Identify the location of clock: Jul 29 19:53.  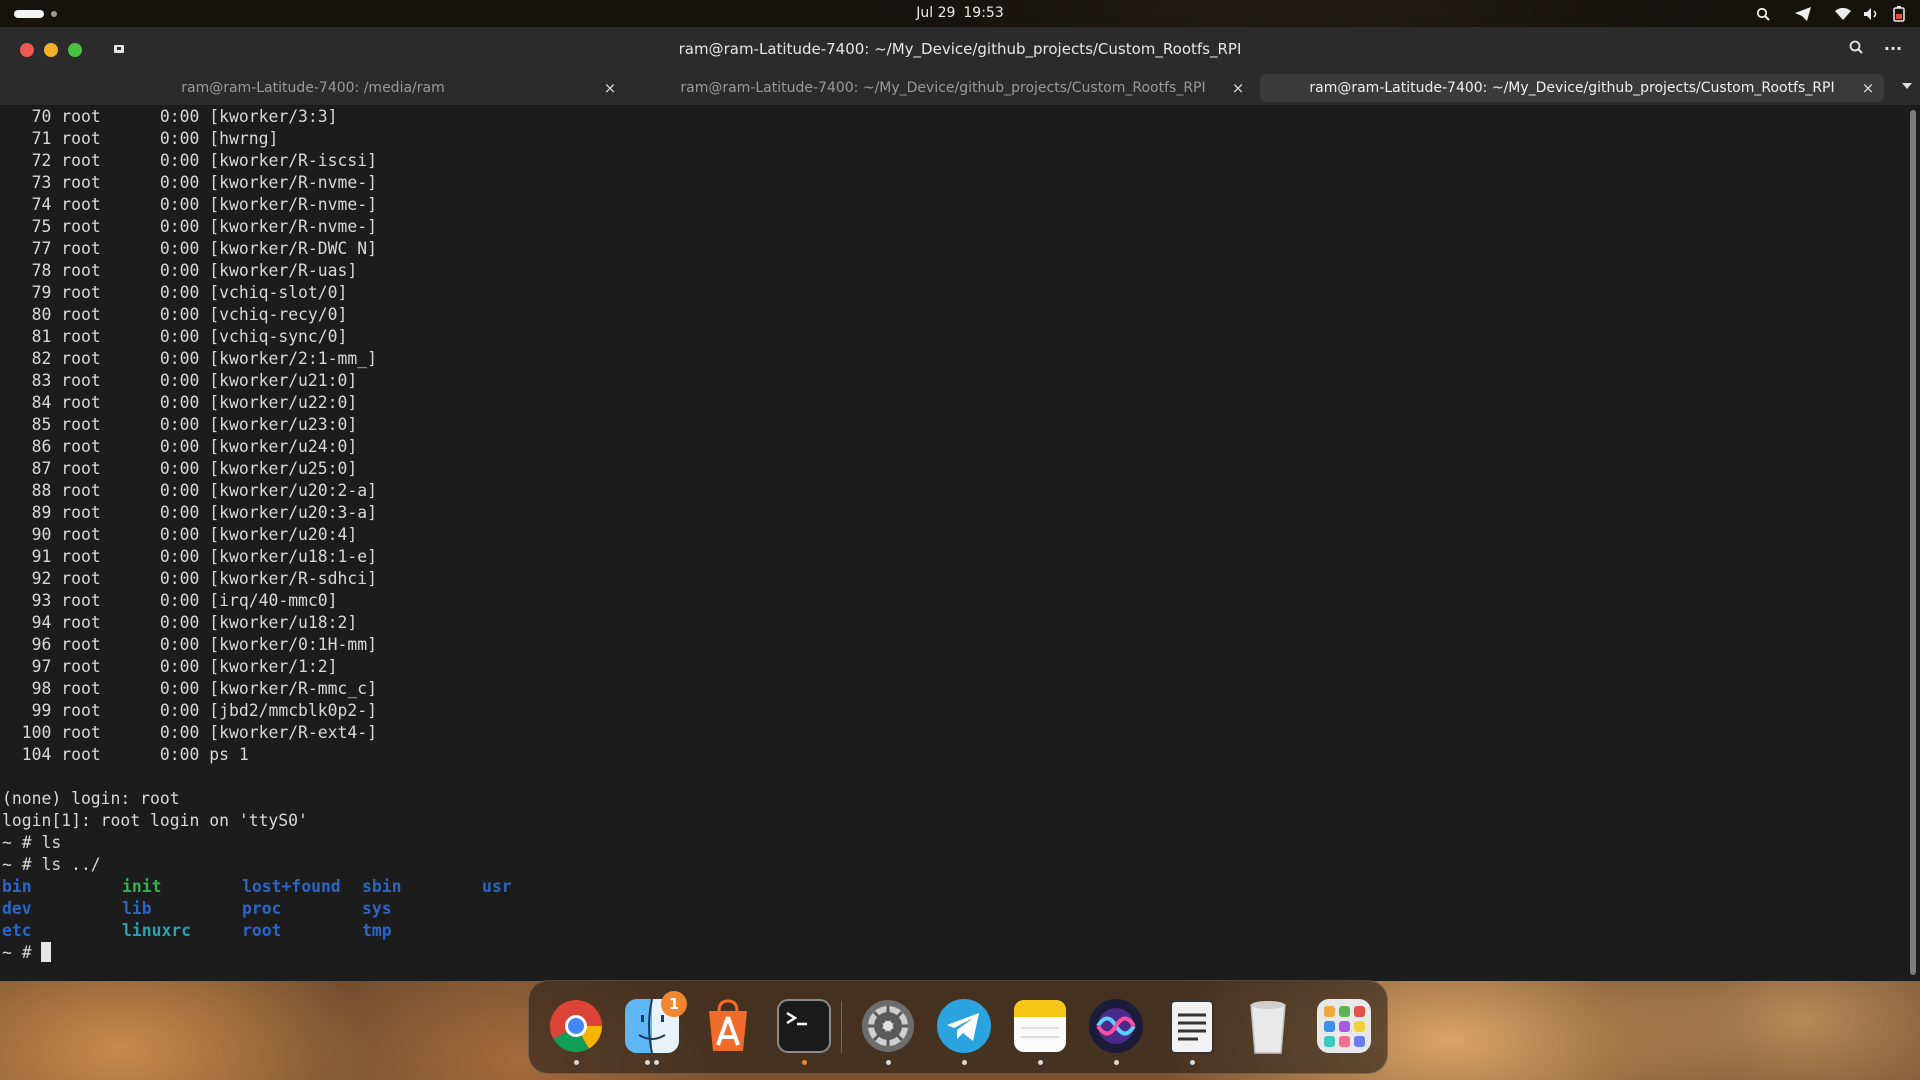
(960, 13).